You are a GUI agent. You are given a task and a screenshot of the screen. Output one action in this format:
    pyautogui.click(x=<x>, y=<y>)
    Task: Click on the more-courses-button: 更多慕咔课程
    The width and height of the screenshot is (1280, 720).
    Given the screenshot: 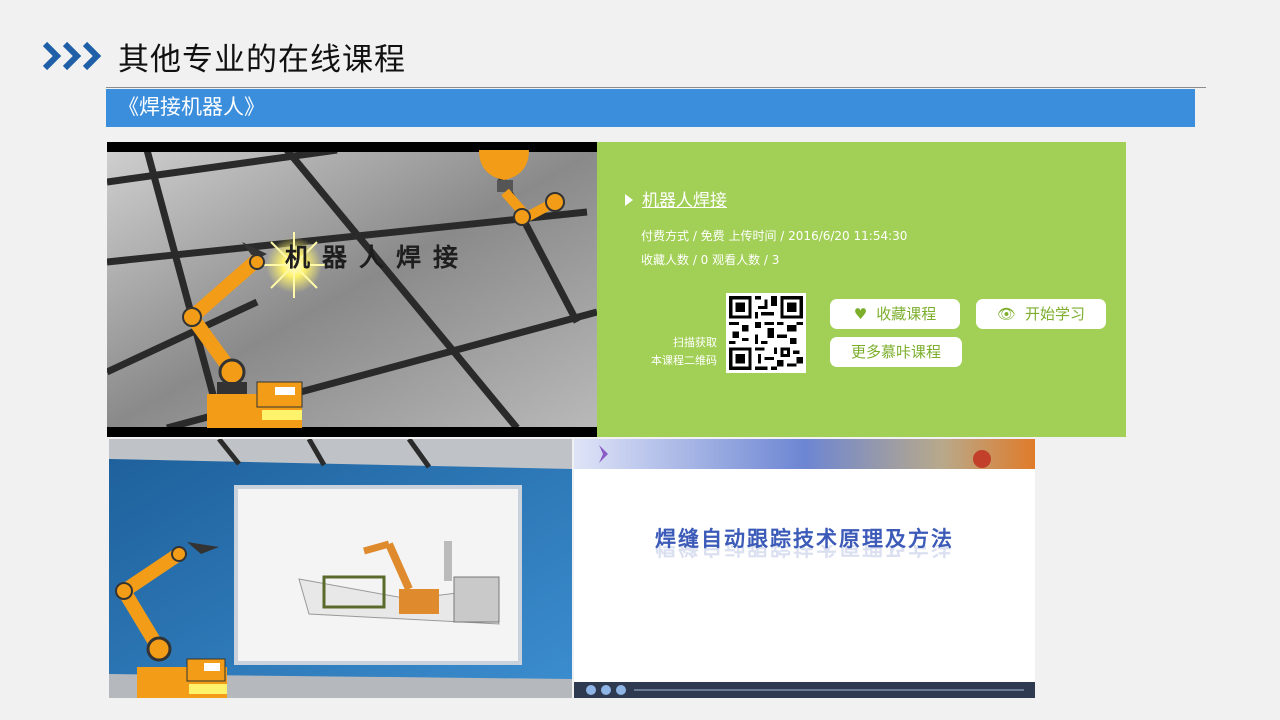 What is the action you would take?
    pyautogui.click(x=896, y=352)
    